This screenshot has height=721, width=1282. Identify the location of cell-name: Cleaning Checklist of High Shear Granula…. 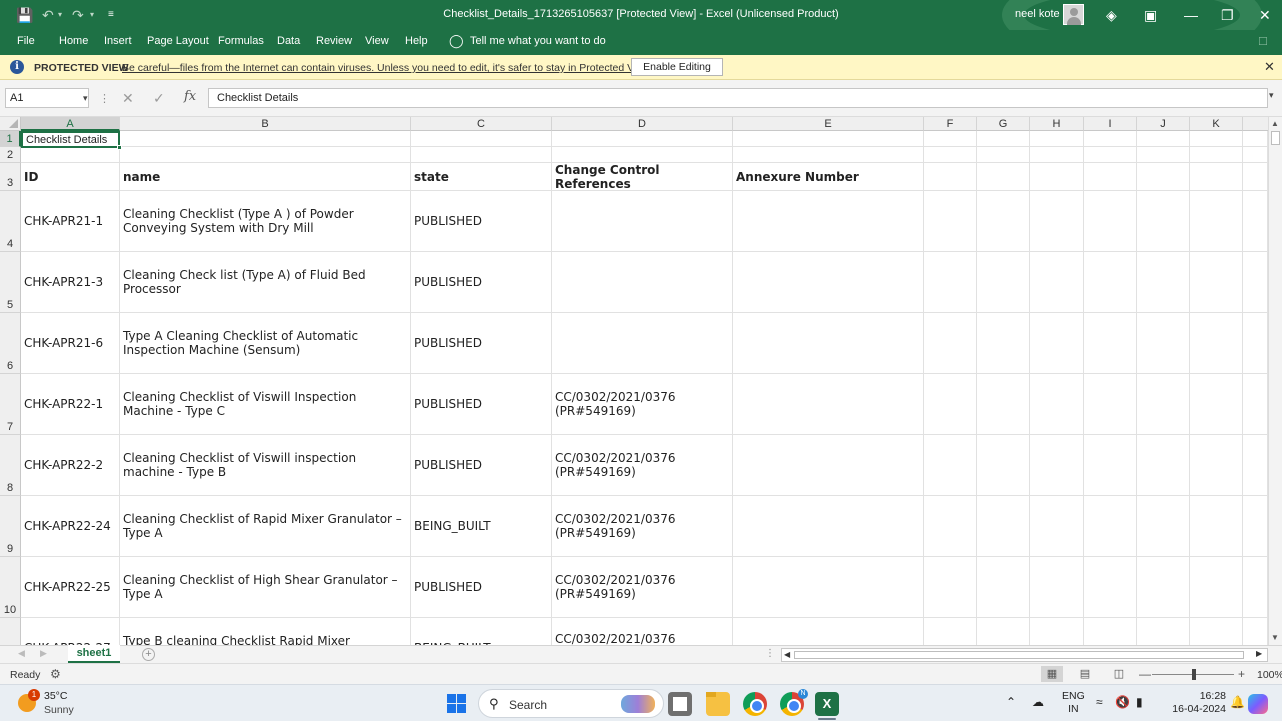
(265, 587).